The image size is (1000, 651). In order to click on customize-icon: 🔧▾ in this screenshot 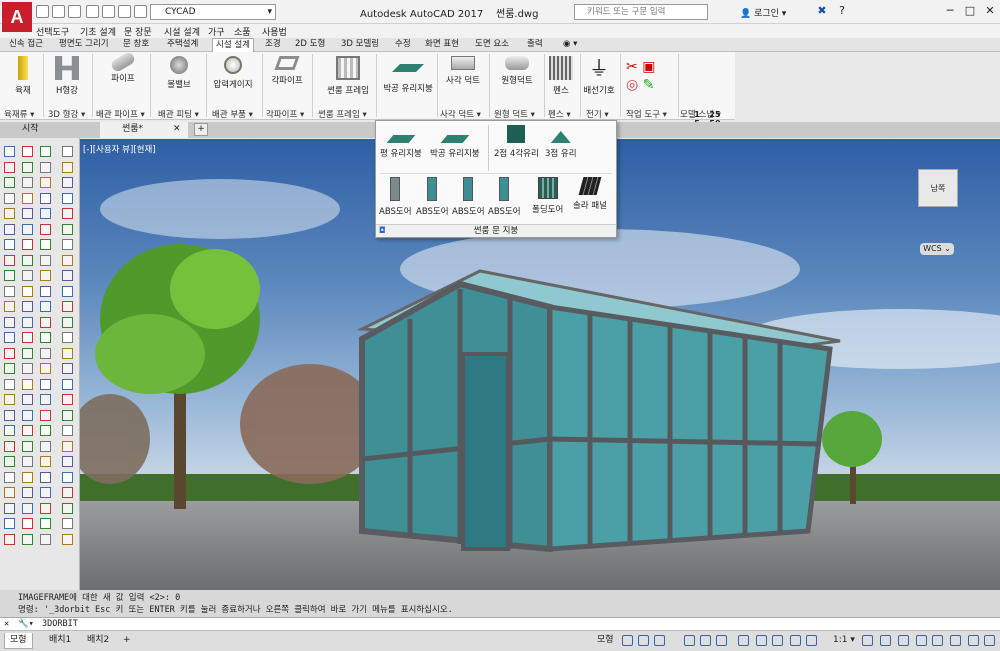, I will do `click(26, 624)`.